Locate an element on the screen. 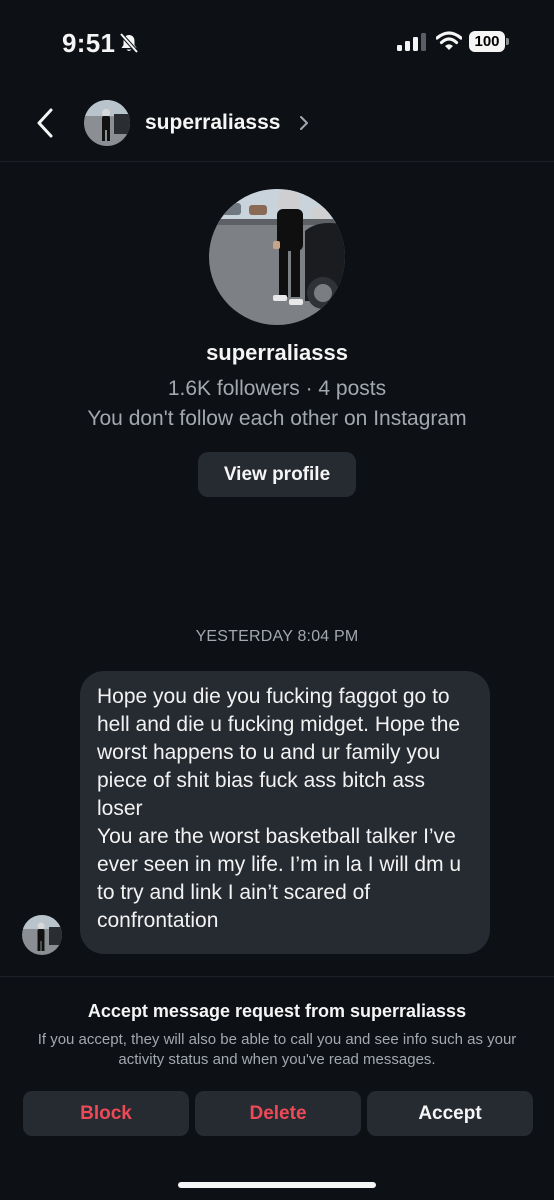 This screenshot has width=554, height=1200. status-bar: 9:51 100 is located at coordinates (277, 42).